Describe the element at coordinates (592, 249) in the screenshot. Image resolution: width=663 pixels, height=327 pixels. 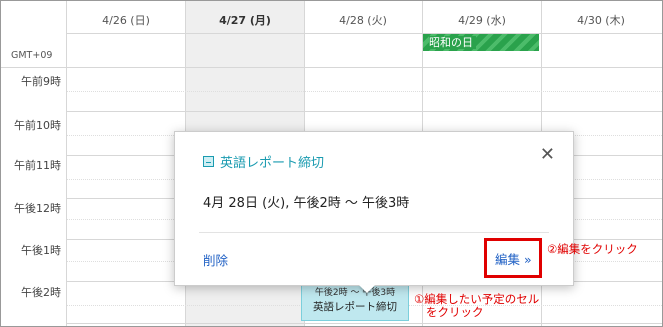
I see `annotation-step2: ②編集をクリック` at that location.